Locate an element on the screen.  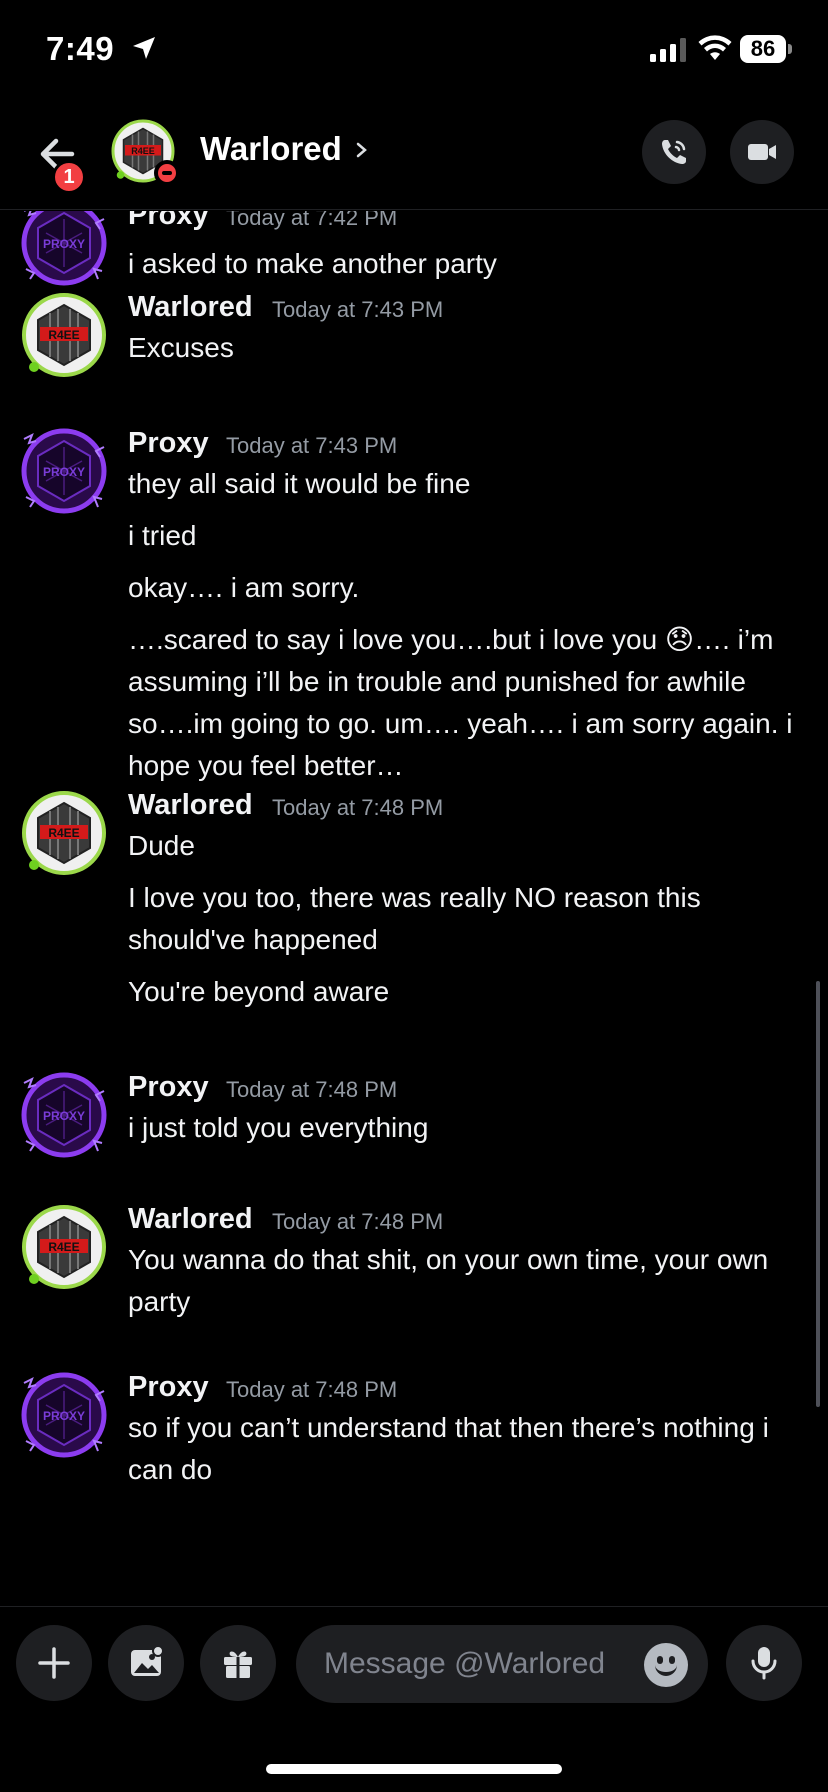
image-icon is located at coordinates (147, 1660).